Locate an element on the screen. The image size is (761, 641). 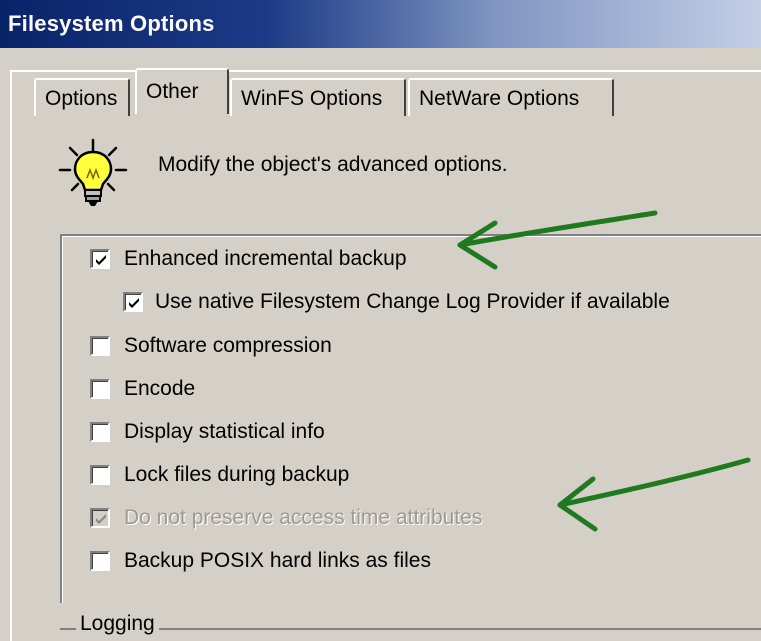
tab-options: Options is located at coordinates (82, 97).